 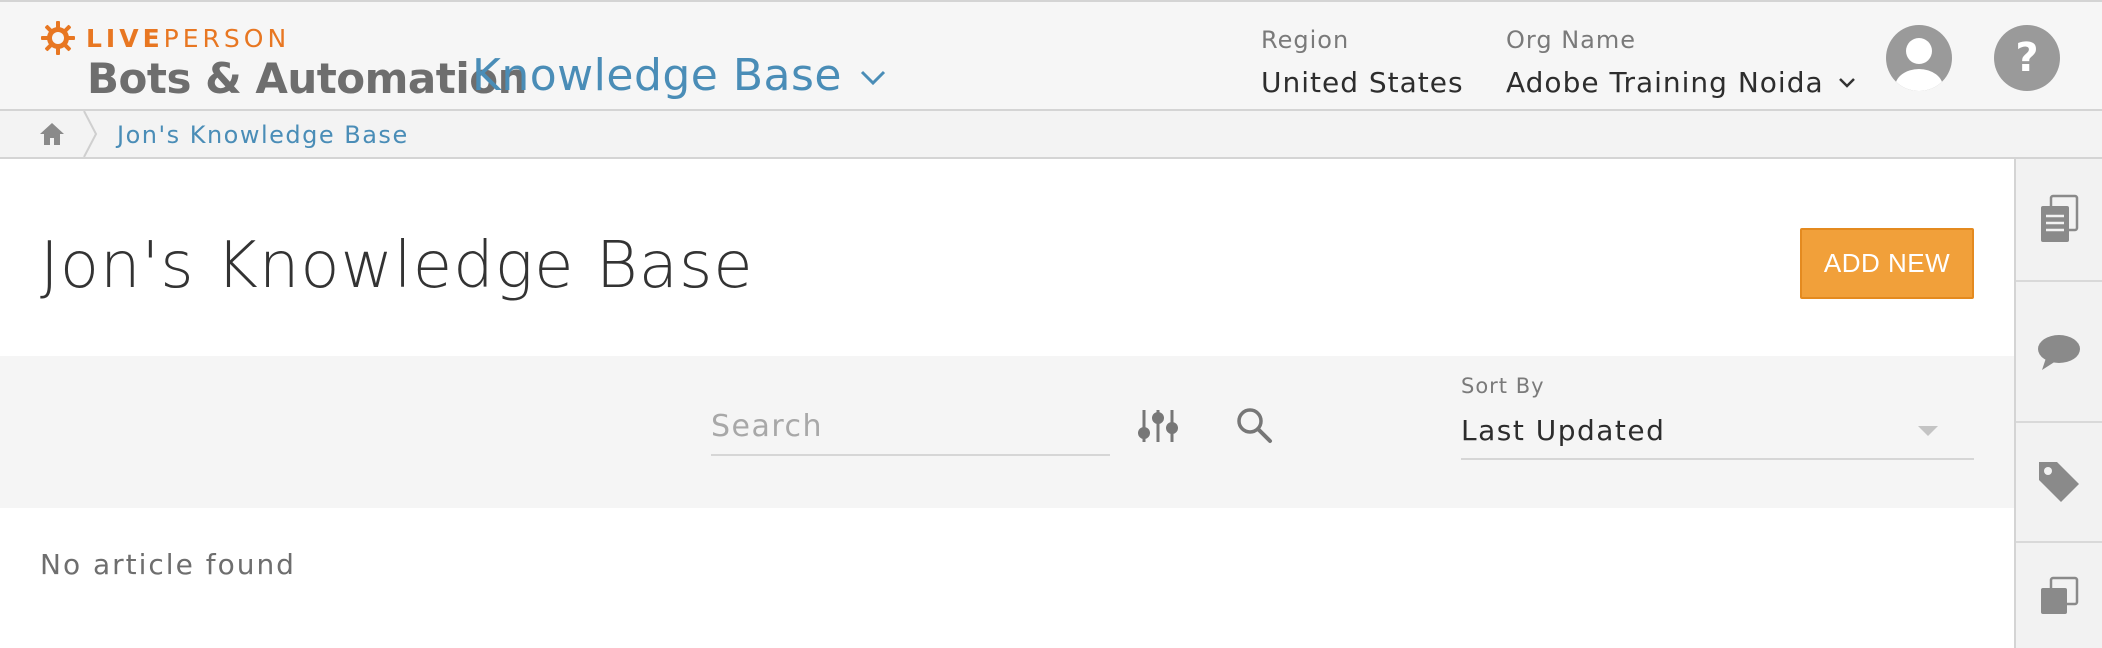 What do you see at coordinates (52, 134) in the screenshot?
I see `home-icon` at bounding box center [52, 134].